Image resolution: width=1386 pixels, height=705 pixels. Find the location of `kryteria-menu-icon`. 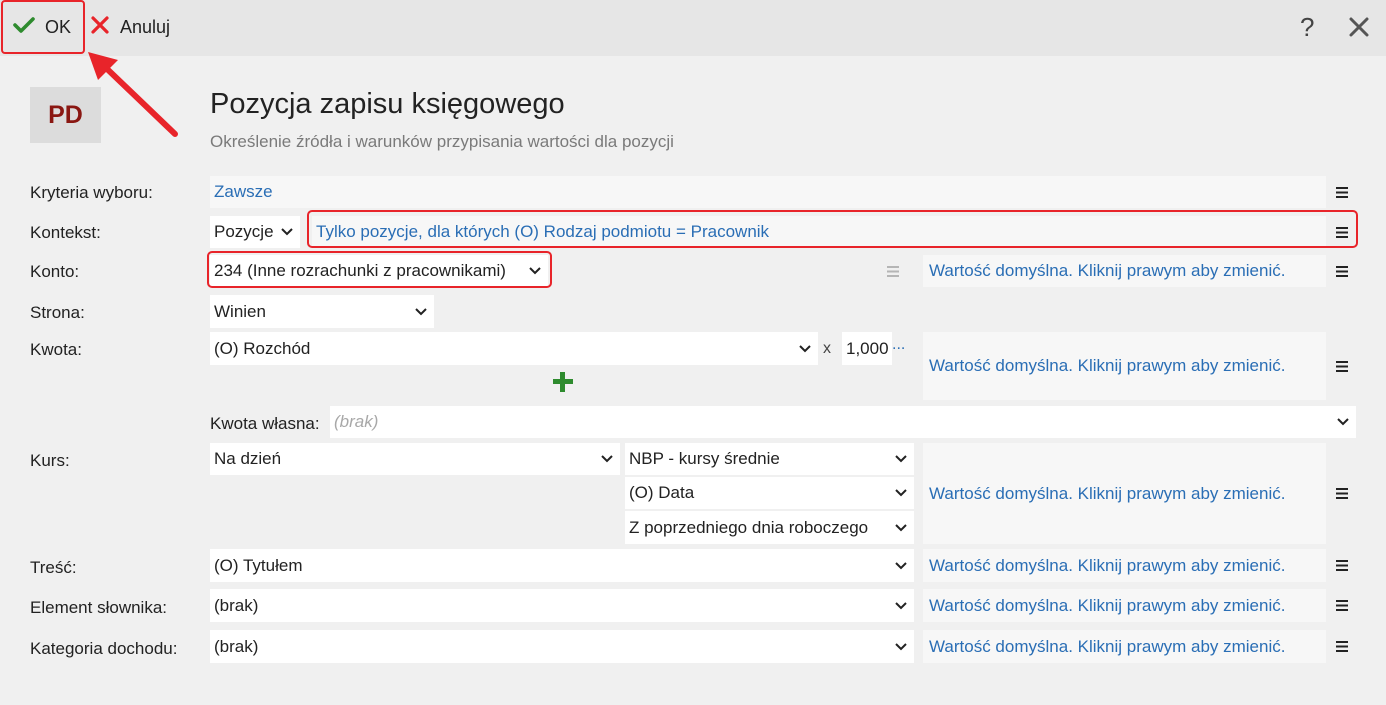

kryteria-menu-icon is located at coordinates (1342, 192).